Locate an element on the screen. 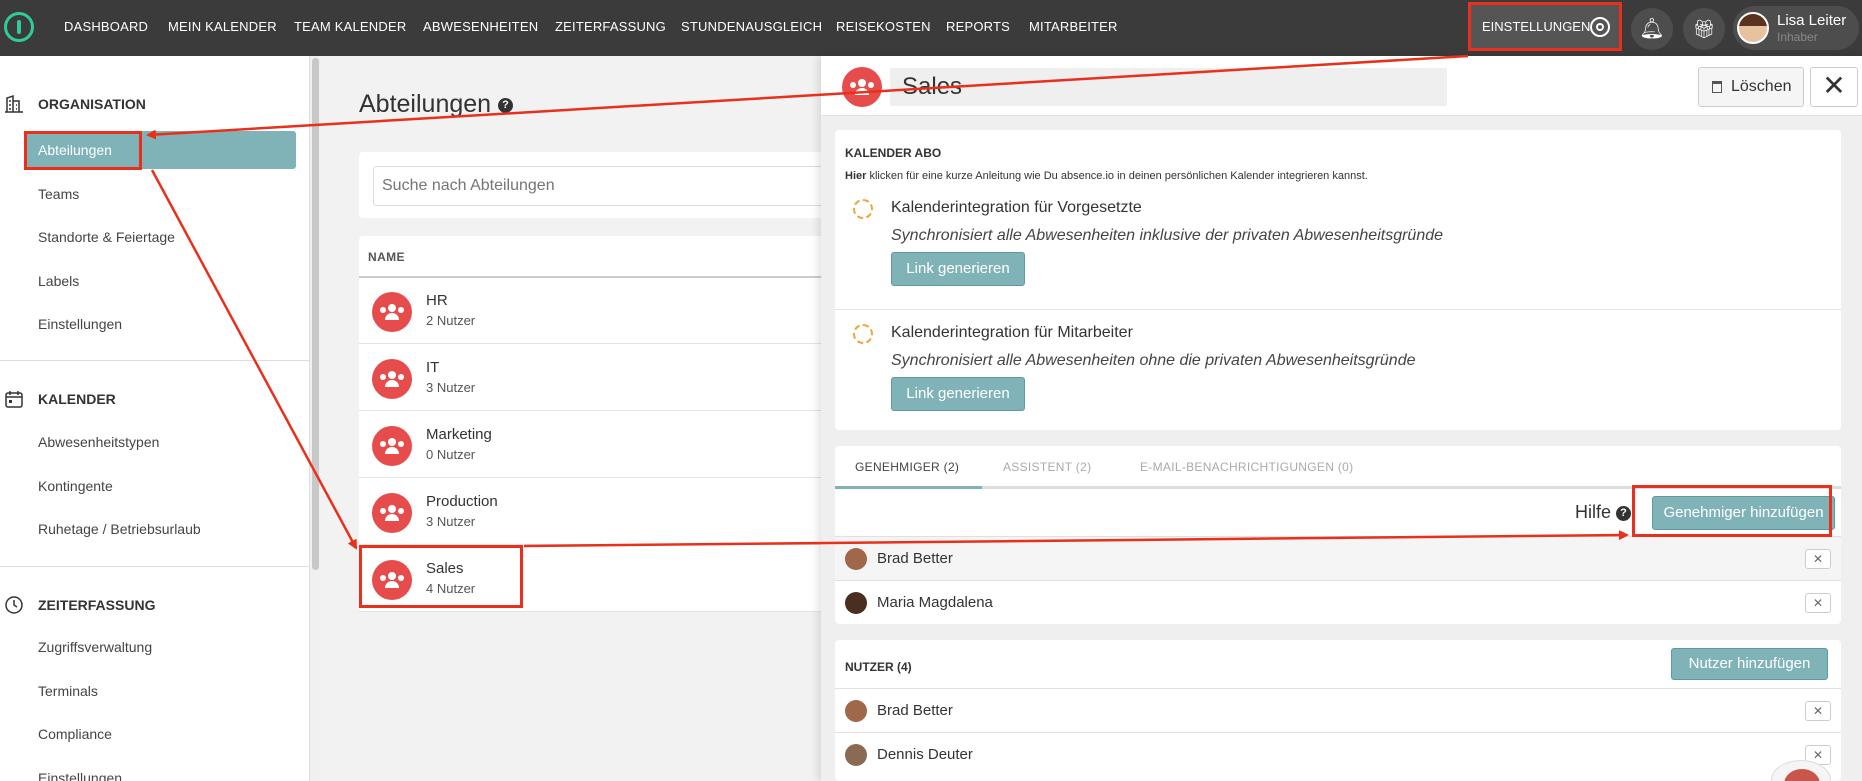 This screenshot has width=1862, height=781. delete-label: Löschen is located at coordinates (1761, 86).